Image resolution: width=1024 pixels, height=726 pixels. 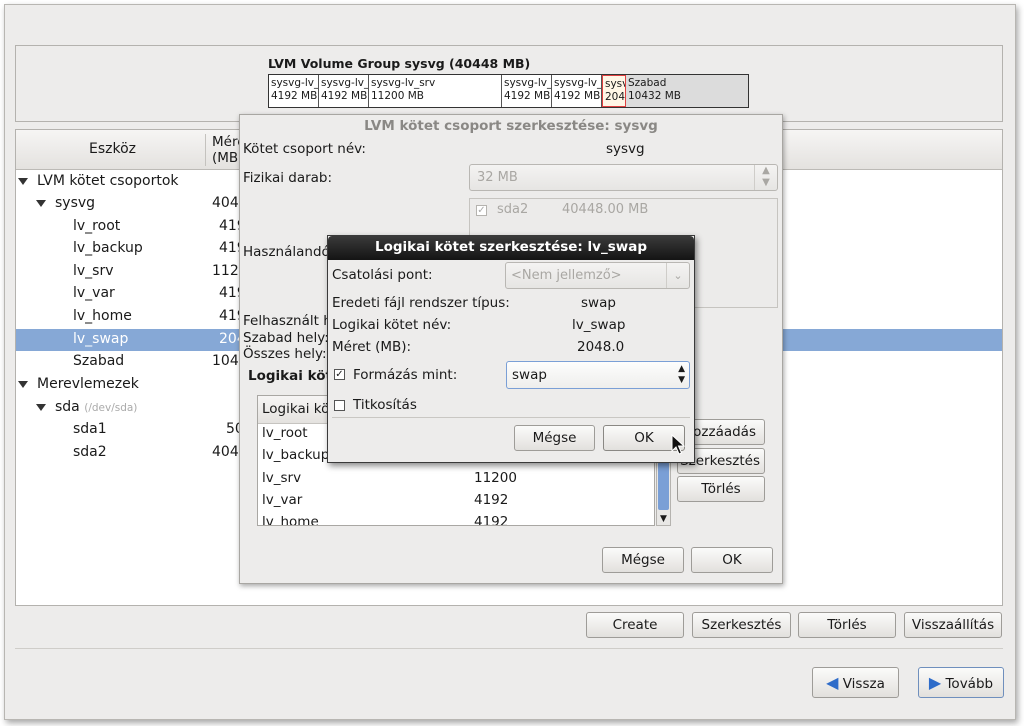 I want to click on tree-size-lv_var: 4192, so click(x=229, y=293).